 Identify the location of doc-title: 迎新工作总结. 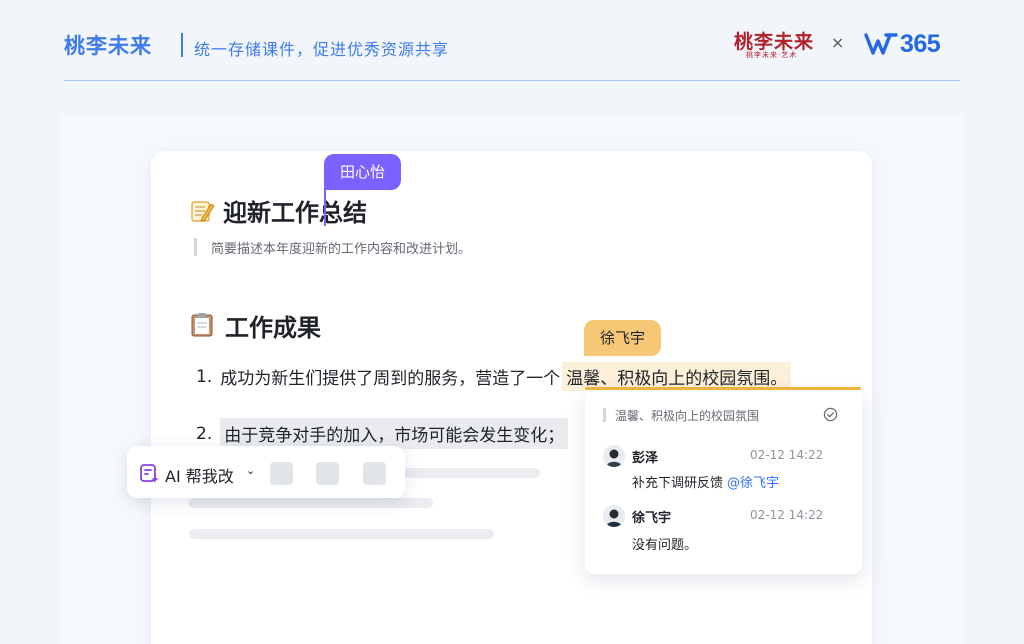
(278, 210).